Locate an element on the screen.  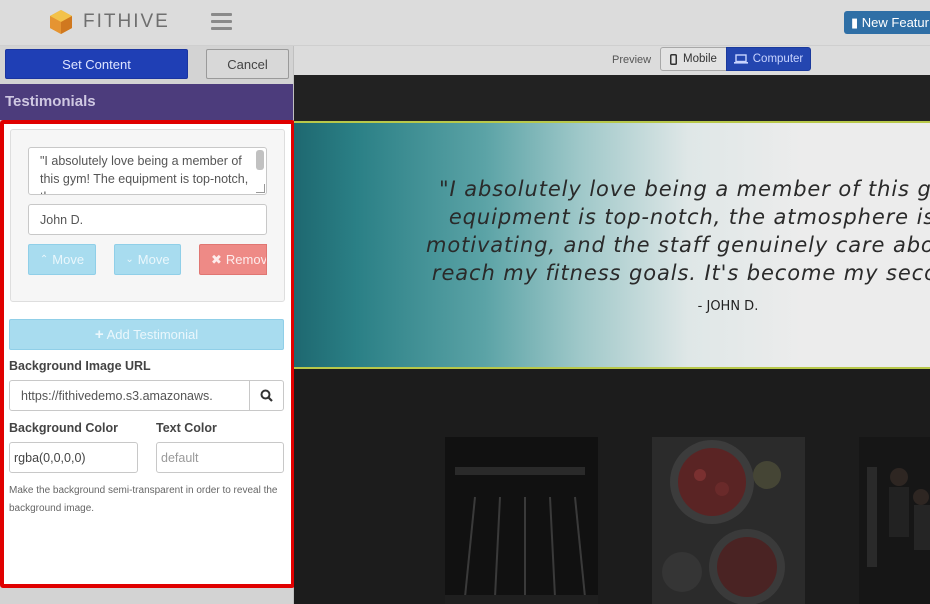
search-button is located at coordinates (266, 395).